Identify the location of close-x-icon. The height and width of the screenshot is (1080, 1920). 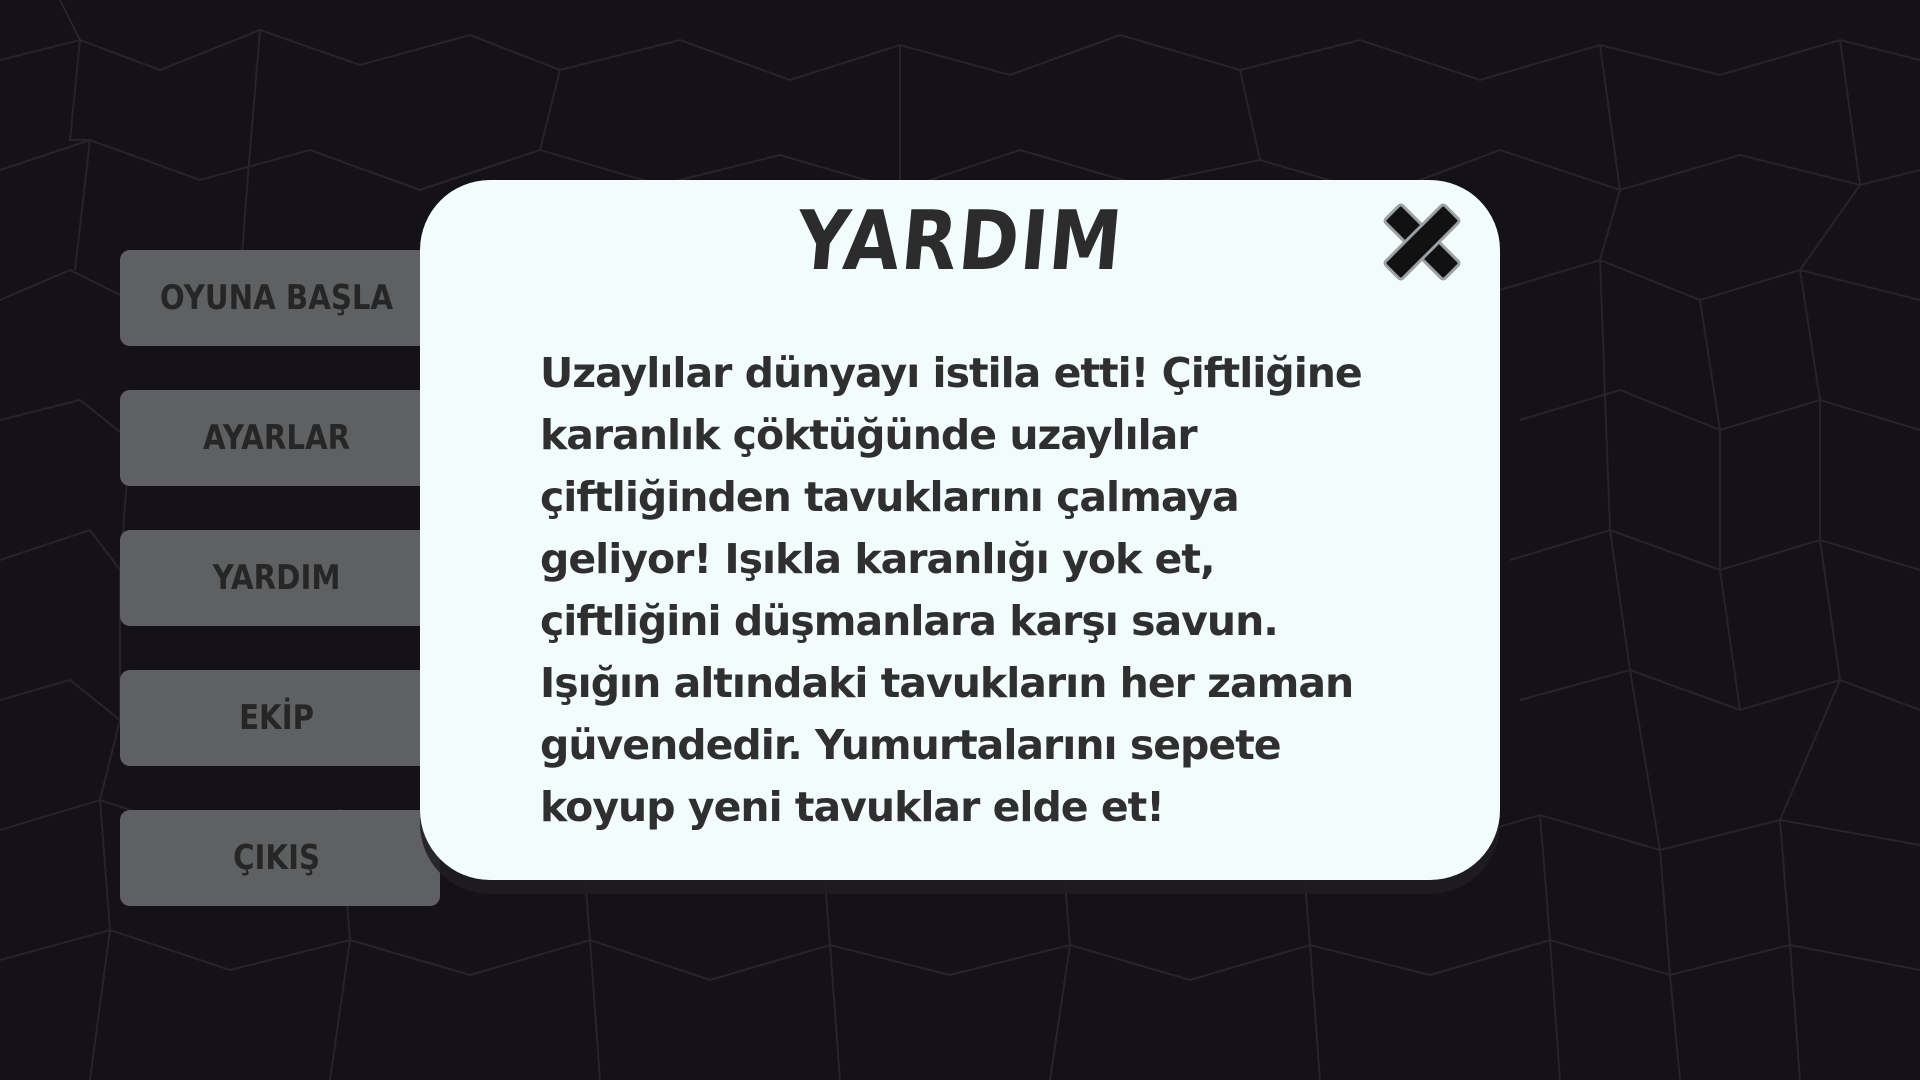
(1422, 242).